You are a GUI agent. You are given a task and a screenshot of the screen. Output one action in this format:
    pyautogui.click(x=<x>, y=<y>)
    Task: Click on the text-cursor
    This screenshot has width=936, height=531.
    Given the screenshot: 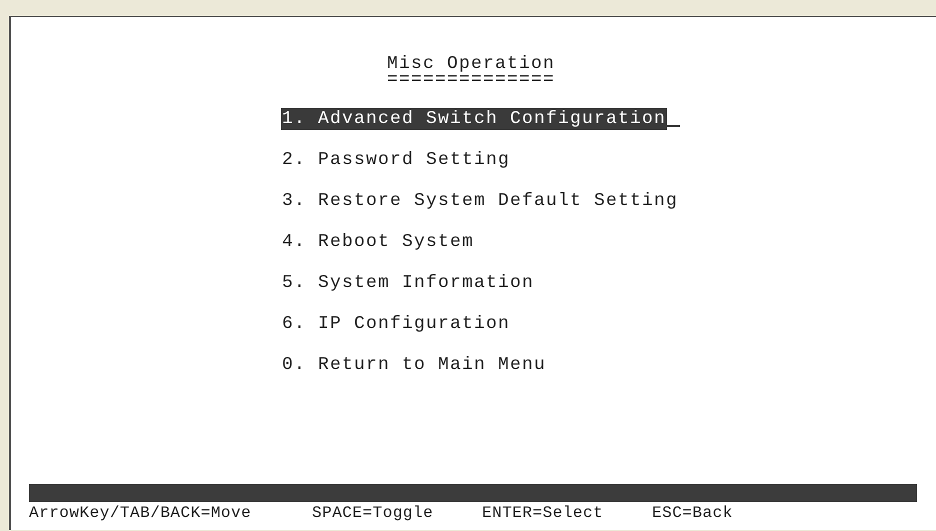 What is the action you would take?
    pyautogui.click(x=673, y=126)
    